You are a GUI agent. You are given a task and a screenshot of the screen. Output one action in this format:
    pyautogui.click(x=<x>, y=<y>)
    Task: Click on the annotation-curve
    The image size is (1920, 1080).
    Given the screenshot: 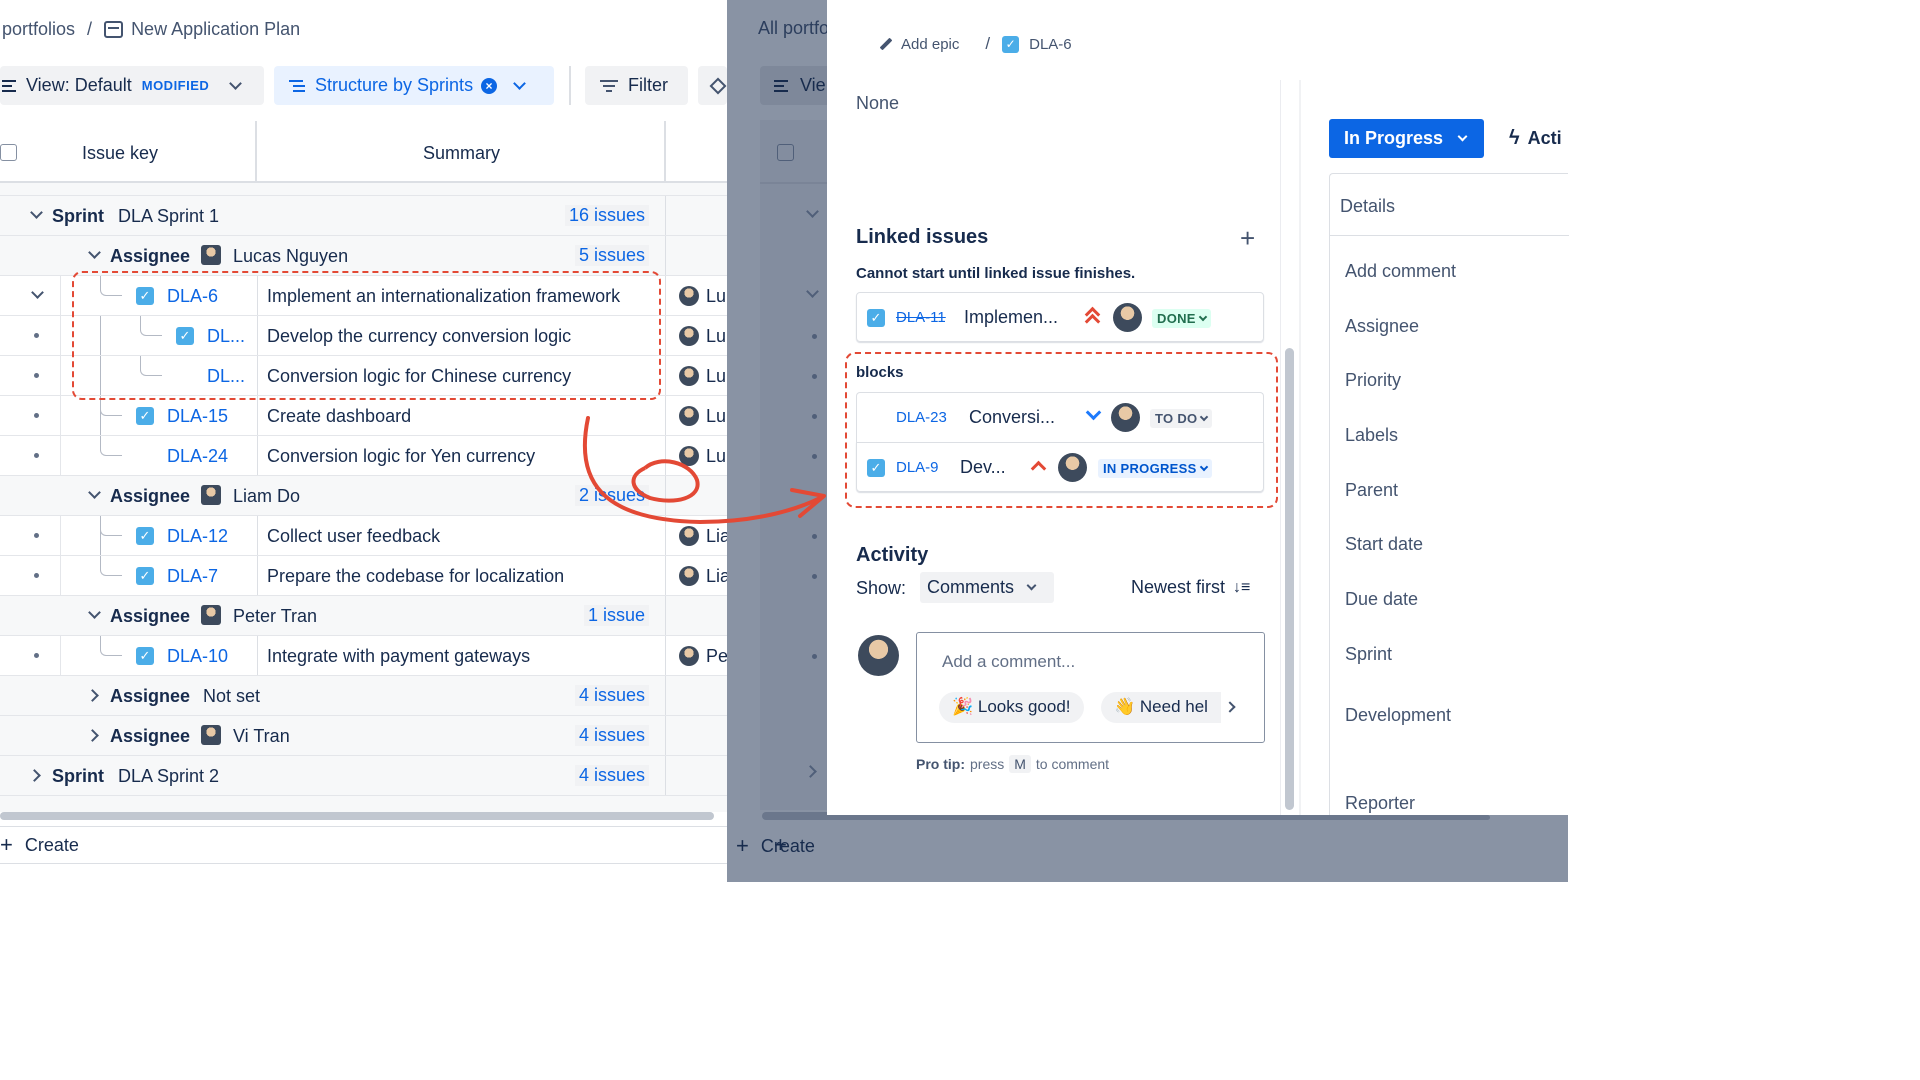 What is the action you would take?
    pyautogui.click(x=702, y=470)
    